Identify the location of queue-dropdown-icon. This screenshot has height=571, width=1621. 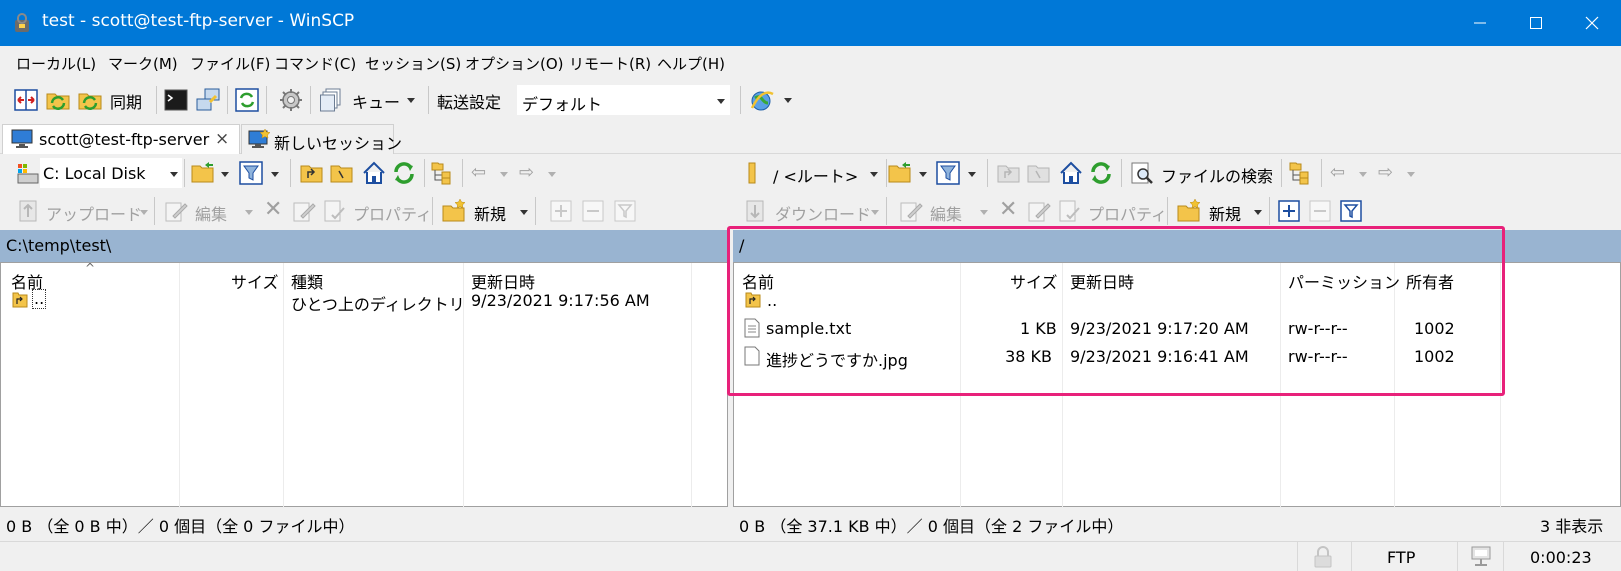
(411, 100).